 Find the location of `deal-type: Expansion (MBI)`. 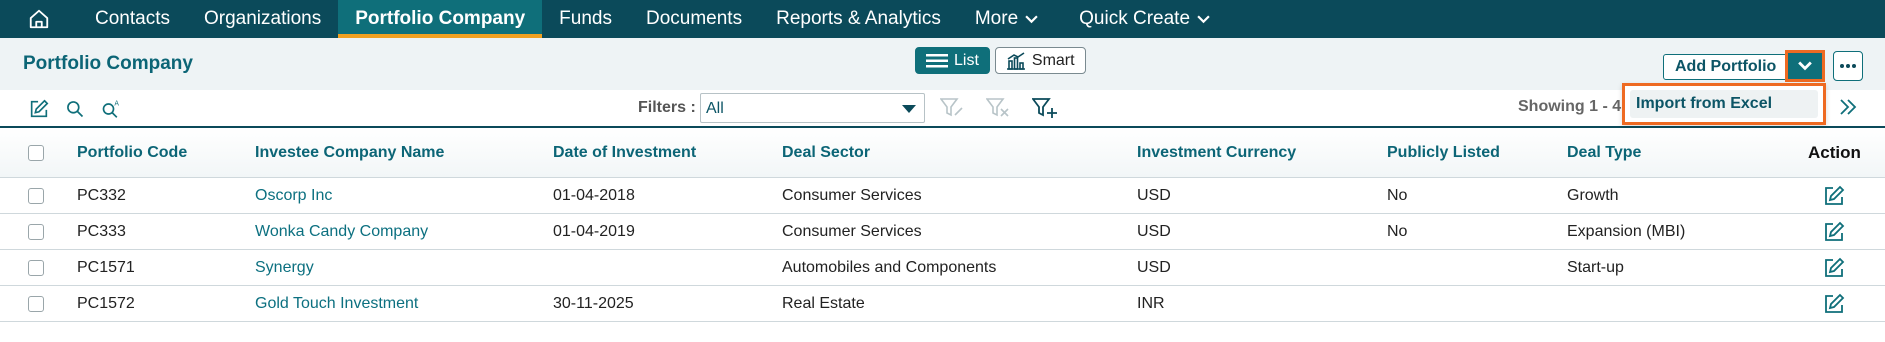

deal-type: Expansion (MBI) is located at coordinates (1626, 231).